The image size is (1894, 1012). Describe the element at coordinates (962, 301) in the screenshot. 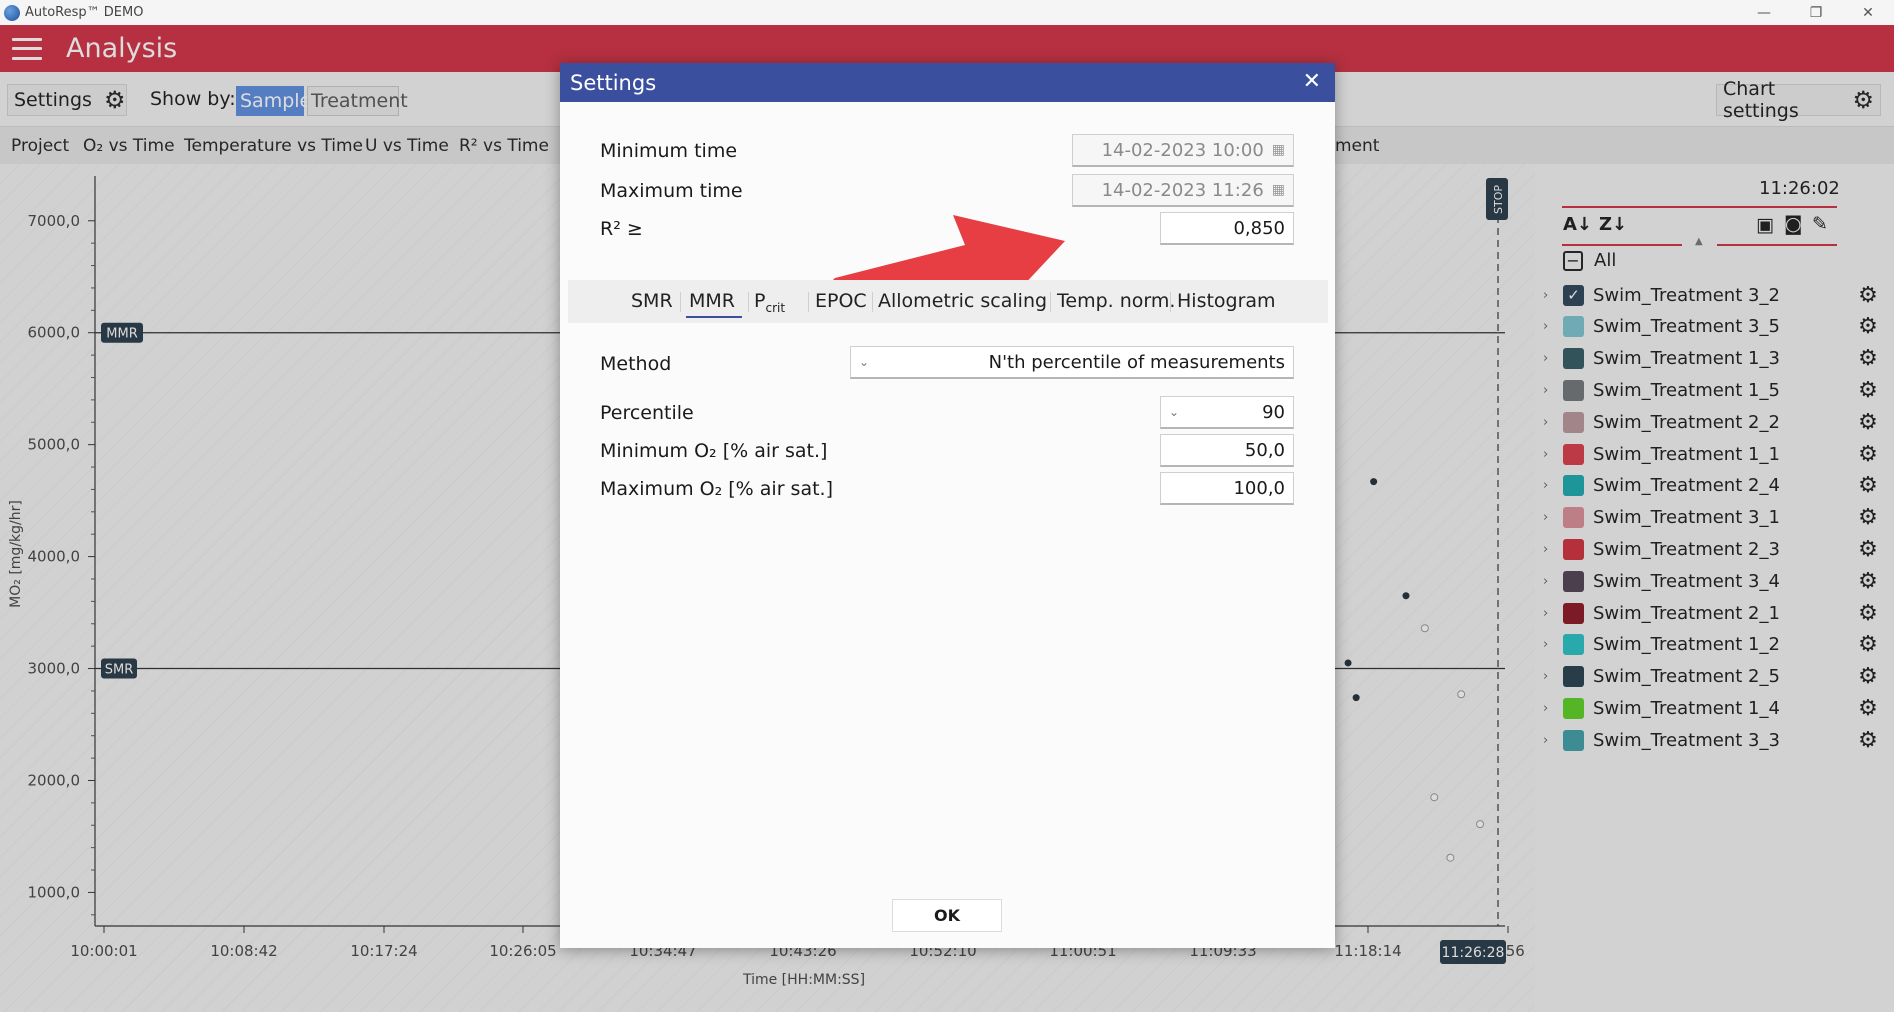

I see `dtab-allometric-scaling: Allometric scaling` at that location.